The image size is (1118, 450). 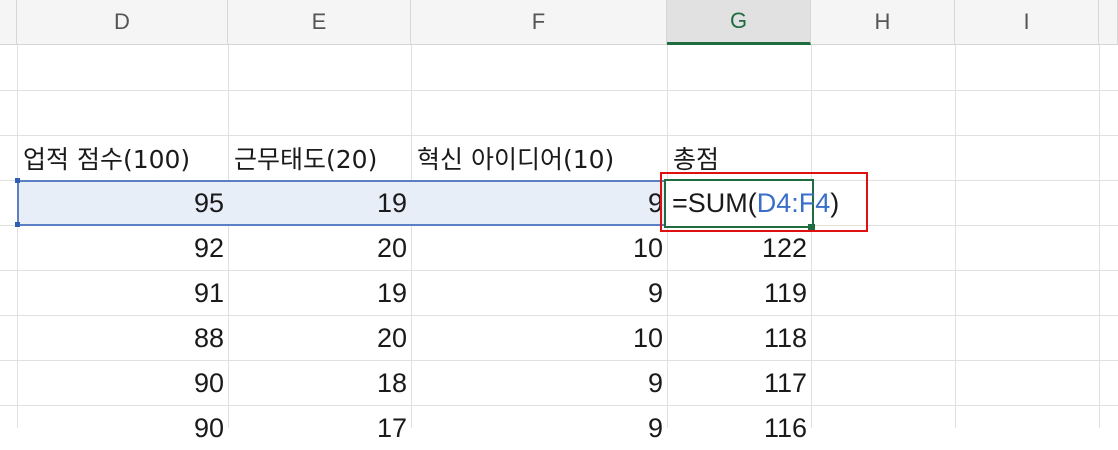 What do you see at coordinates (1027, 22) in the screenshot?
I see `column-header-i: I` at bounding box center [1027, 22].